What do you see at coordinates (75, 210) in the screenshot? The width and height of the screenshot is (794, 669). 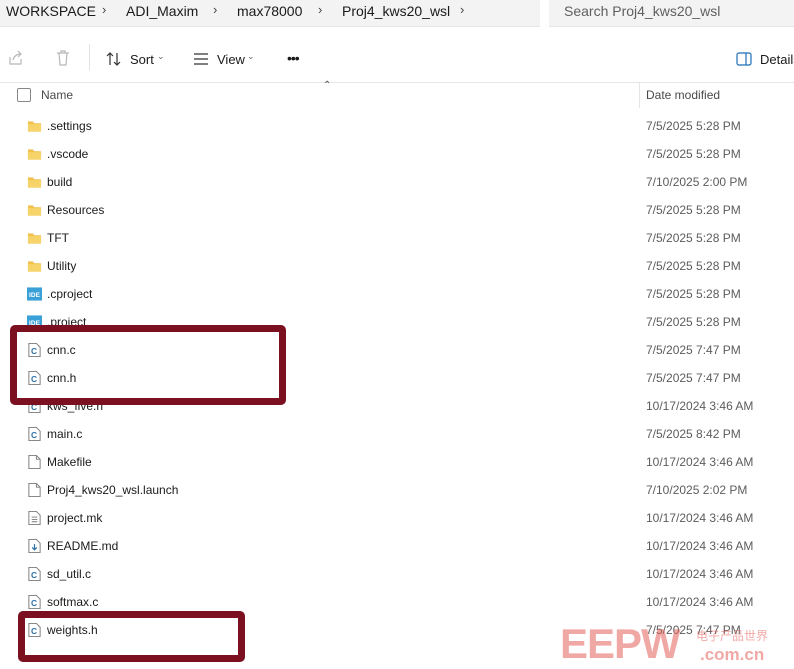 I see `file-name: Resources` at bounding box center [75, 210].